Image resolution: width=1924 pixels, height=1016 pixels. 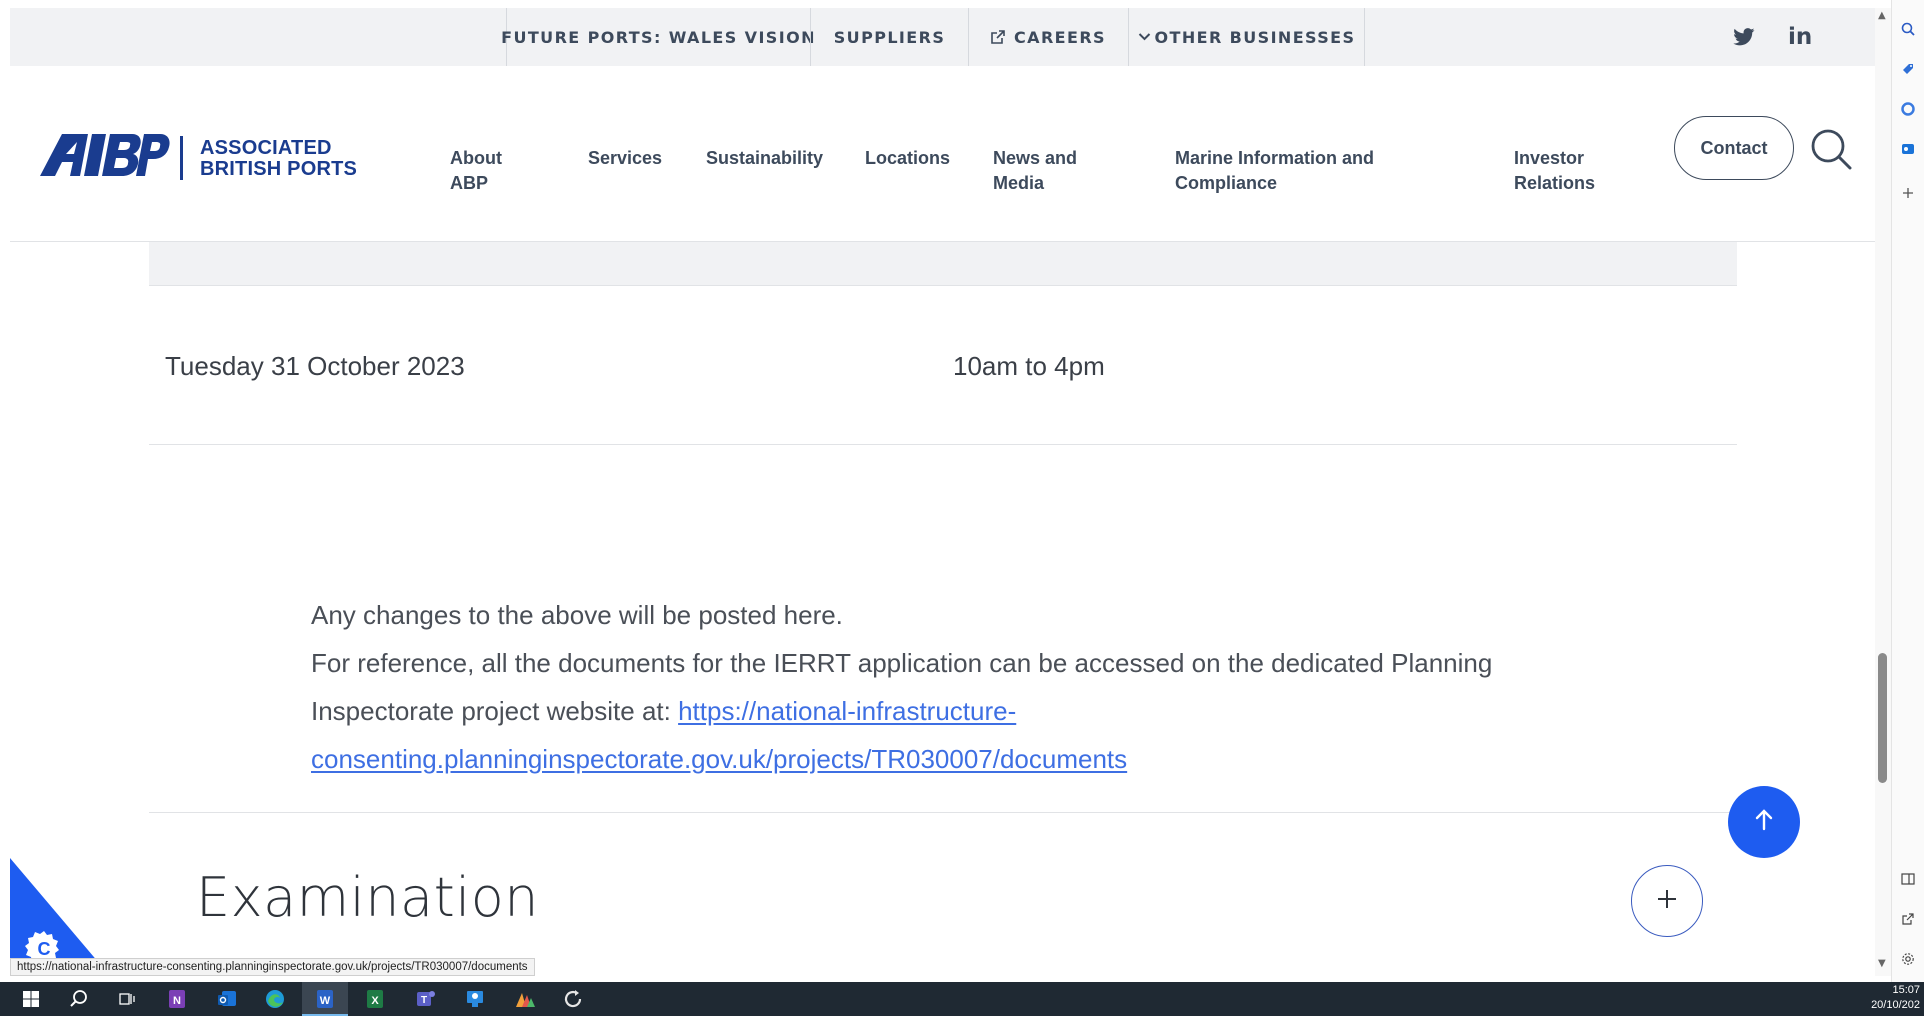 What do you see at coordinates (1274, 171) in the screenshot?
I see `nav-item-marine-info: Marine Information and Compliance` at bounding box center [1274, 171].